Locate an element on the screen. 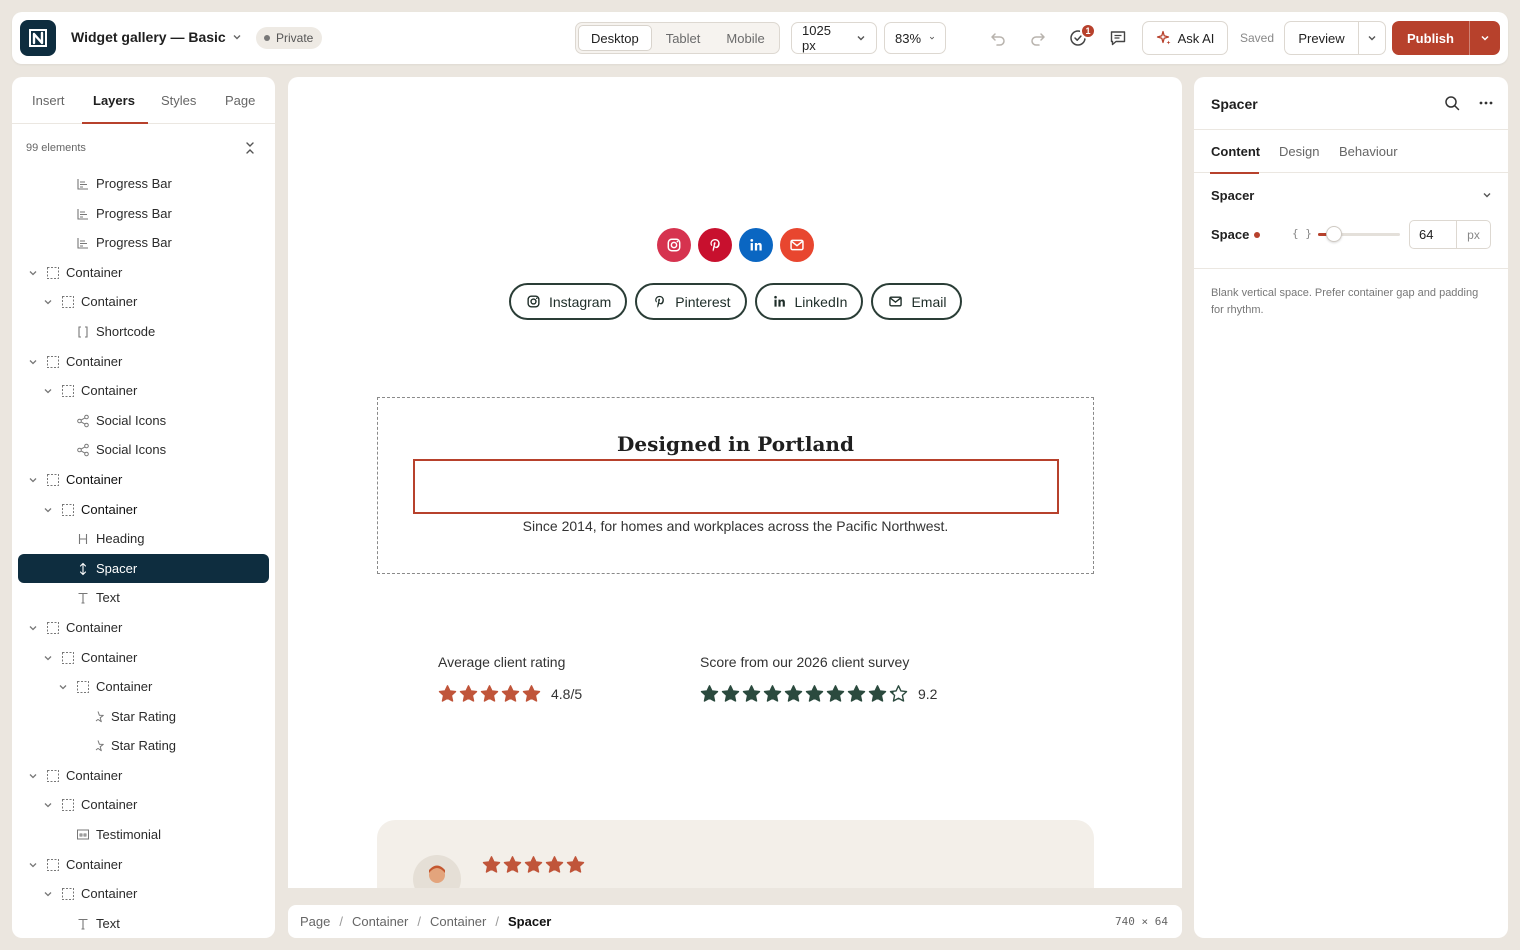 This screenshot has width=1520, height=950. container-icon is located at coordinates (68, 805).